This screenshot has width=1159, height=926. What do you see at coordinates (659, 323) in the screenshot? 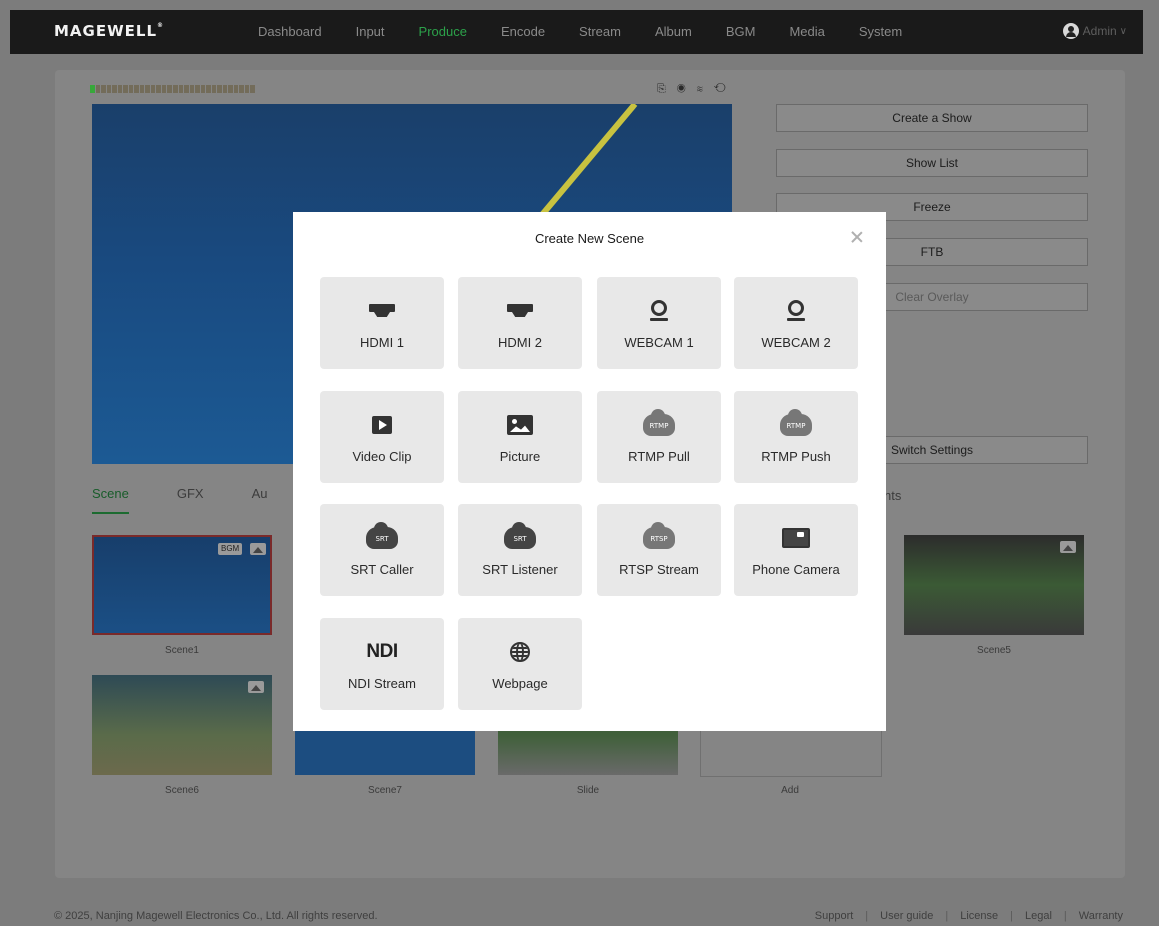
I see `source-tile-webcam-1: WEBCAM 1` at bounding box center [659, 323].